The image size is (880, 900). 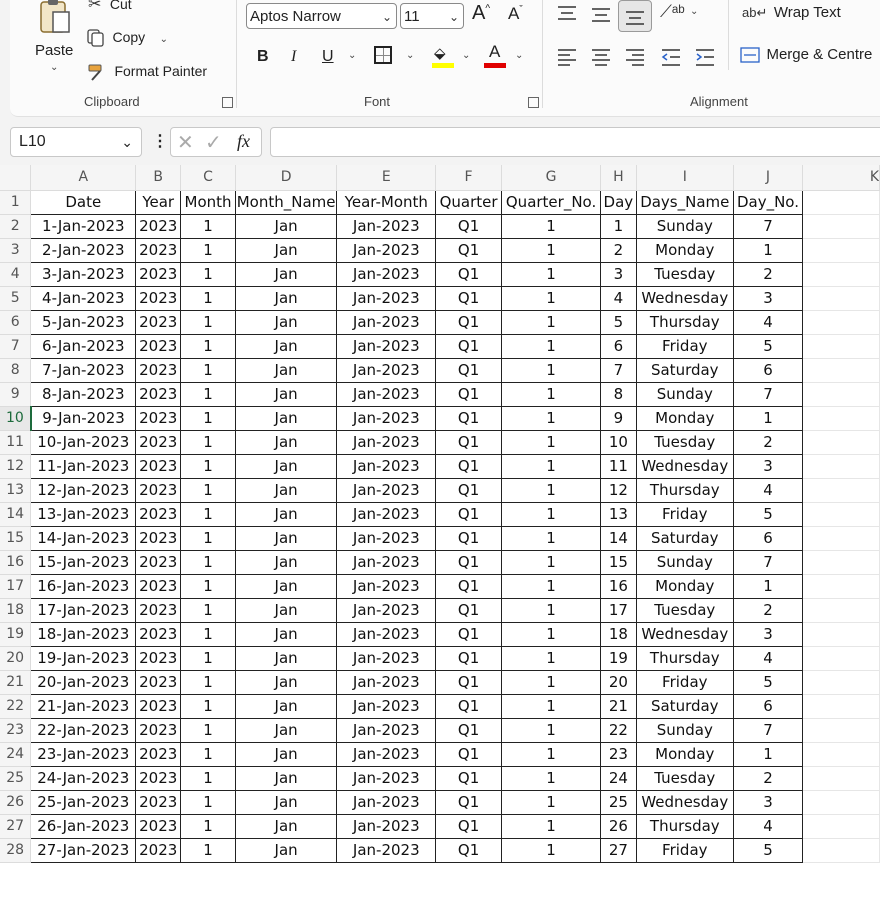 I want to click on column-header-e: E, so click(x=386, y=178).